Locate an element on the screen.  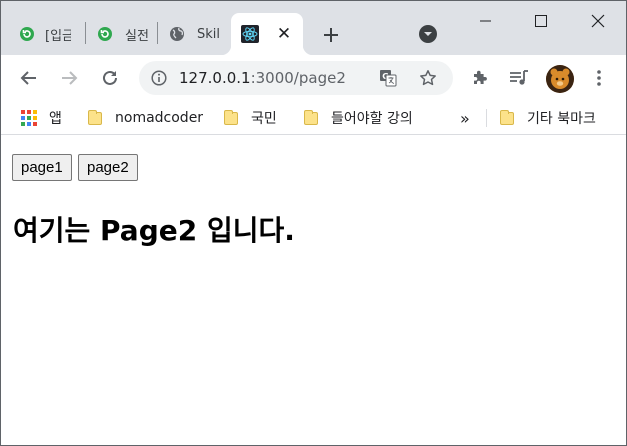
bookmark-label: 국민 is located at coordinates (264, 119).